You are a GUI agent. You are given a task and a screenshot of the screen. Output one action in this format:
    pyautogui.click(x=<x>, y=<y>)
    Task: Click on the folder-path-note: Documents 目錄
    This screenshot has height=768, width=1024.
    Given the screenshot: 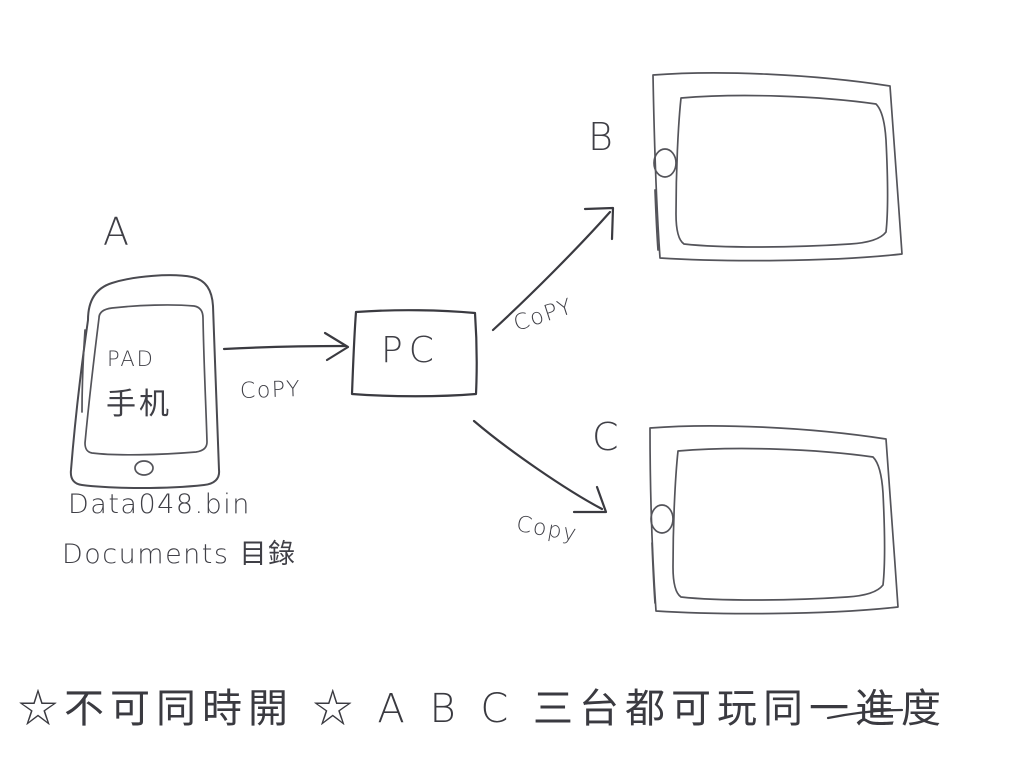 What is the action you would take?
    pyautogui.click(x=179, y=554)
    